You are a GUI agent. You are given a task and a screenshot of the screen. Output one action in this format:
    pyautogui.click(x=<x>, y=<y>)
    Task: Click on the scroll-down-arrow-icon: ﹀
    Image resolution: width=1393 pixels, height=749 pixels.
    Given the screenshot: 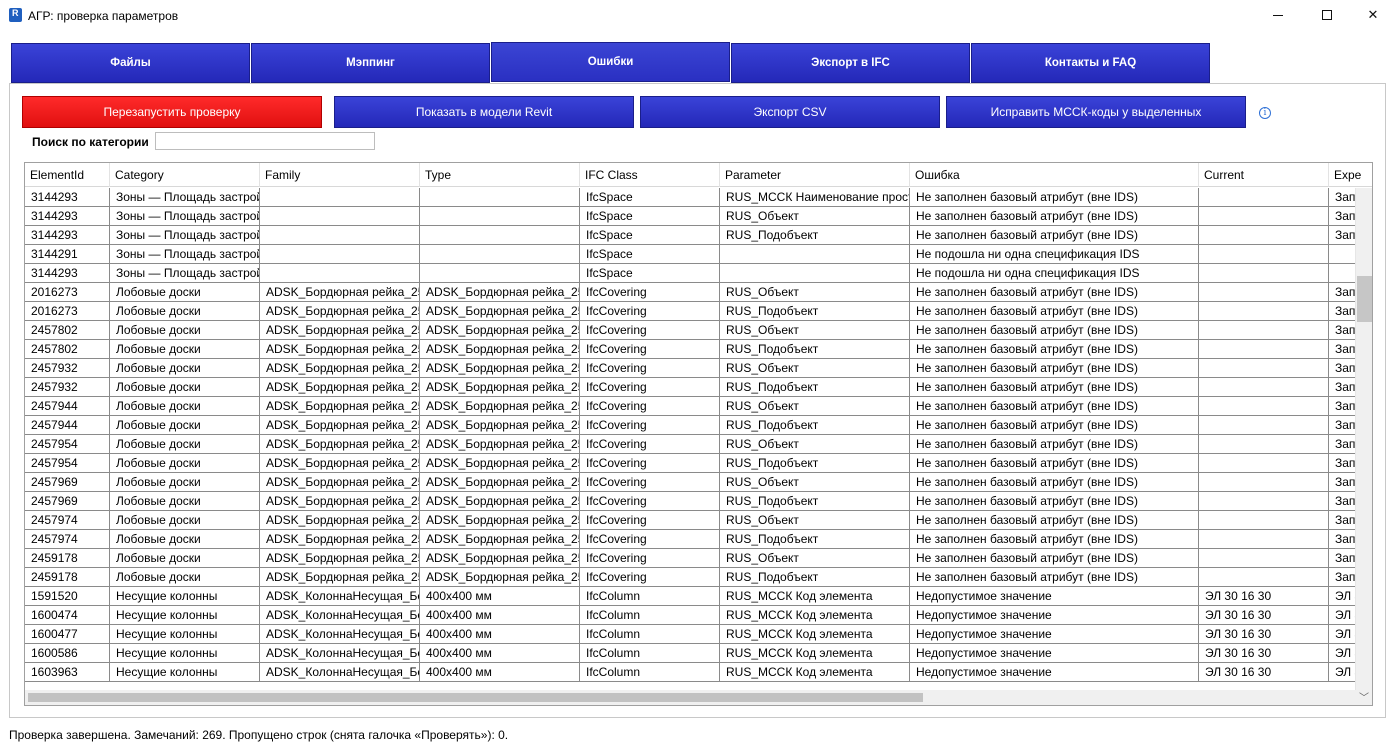 What is the action you would take?
    pyautogui.click(x=1364, y=696)
    